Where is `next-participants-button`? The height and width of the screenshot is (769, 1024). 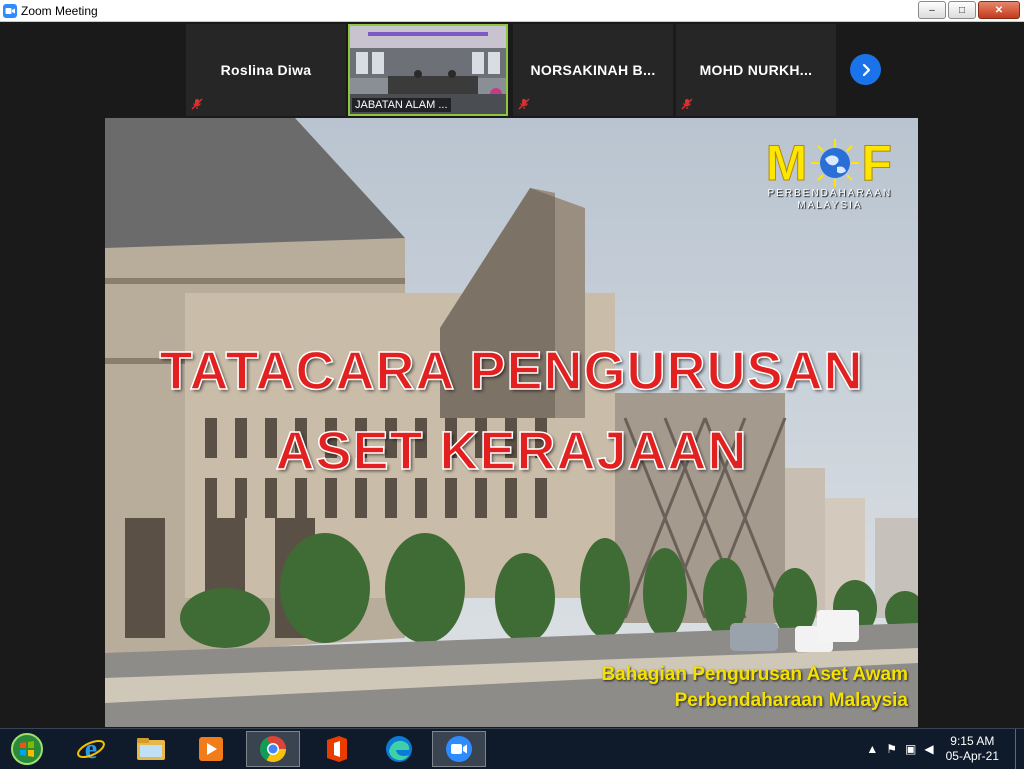 next-participants-button is located at coordinates (865, 69).